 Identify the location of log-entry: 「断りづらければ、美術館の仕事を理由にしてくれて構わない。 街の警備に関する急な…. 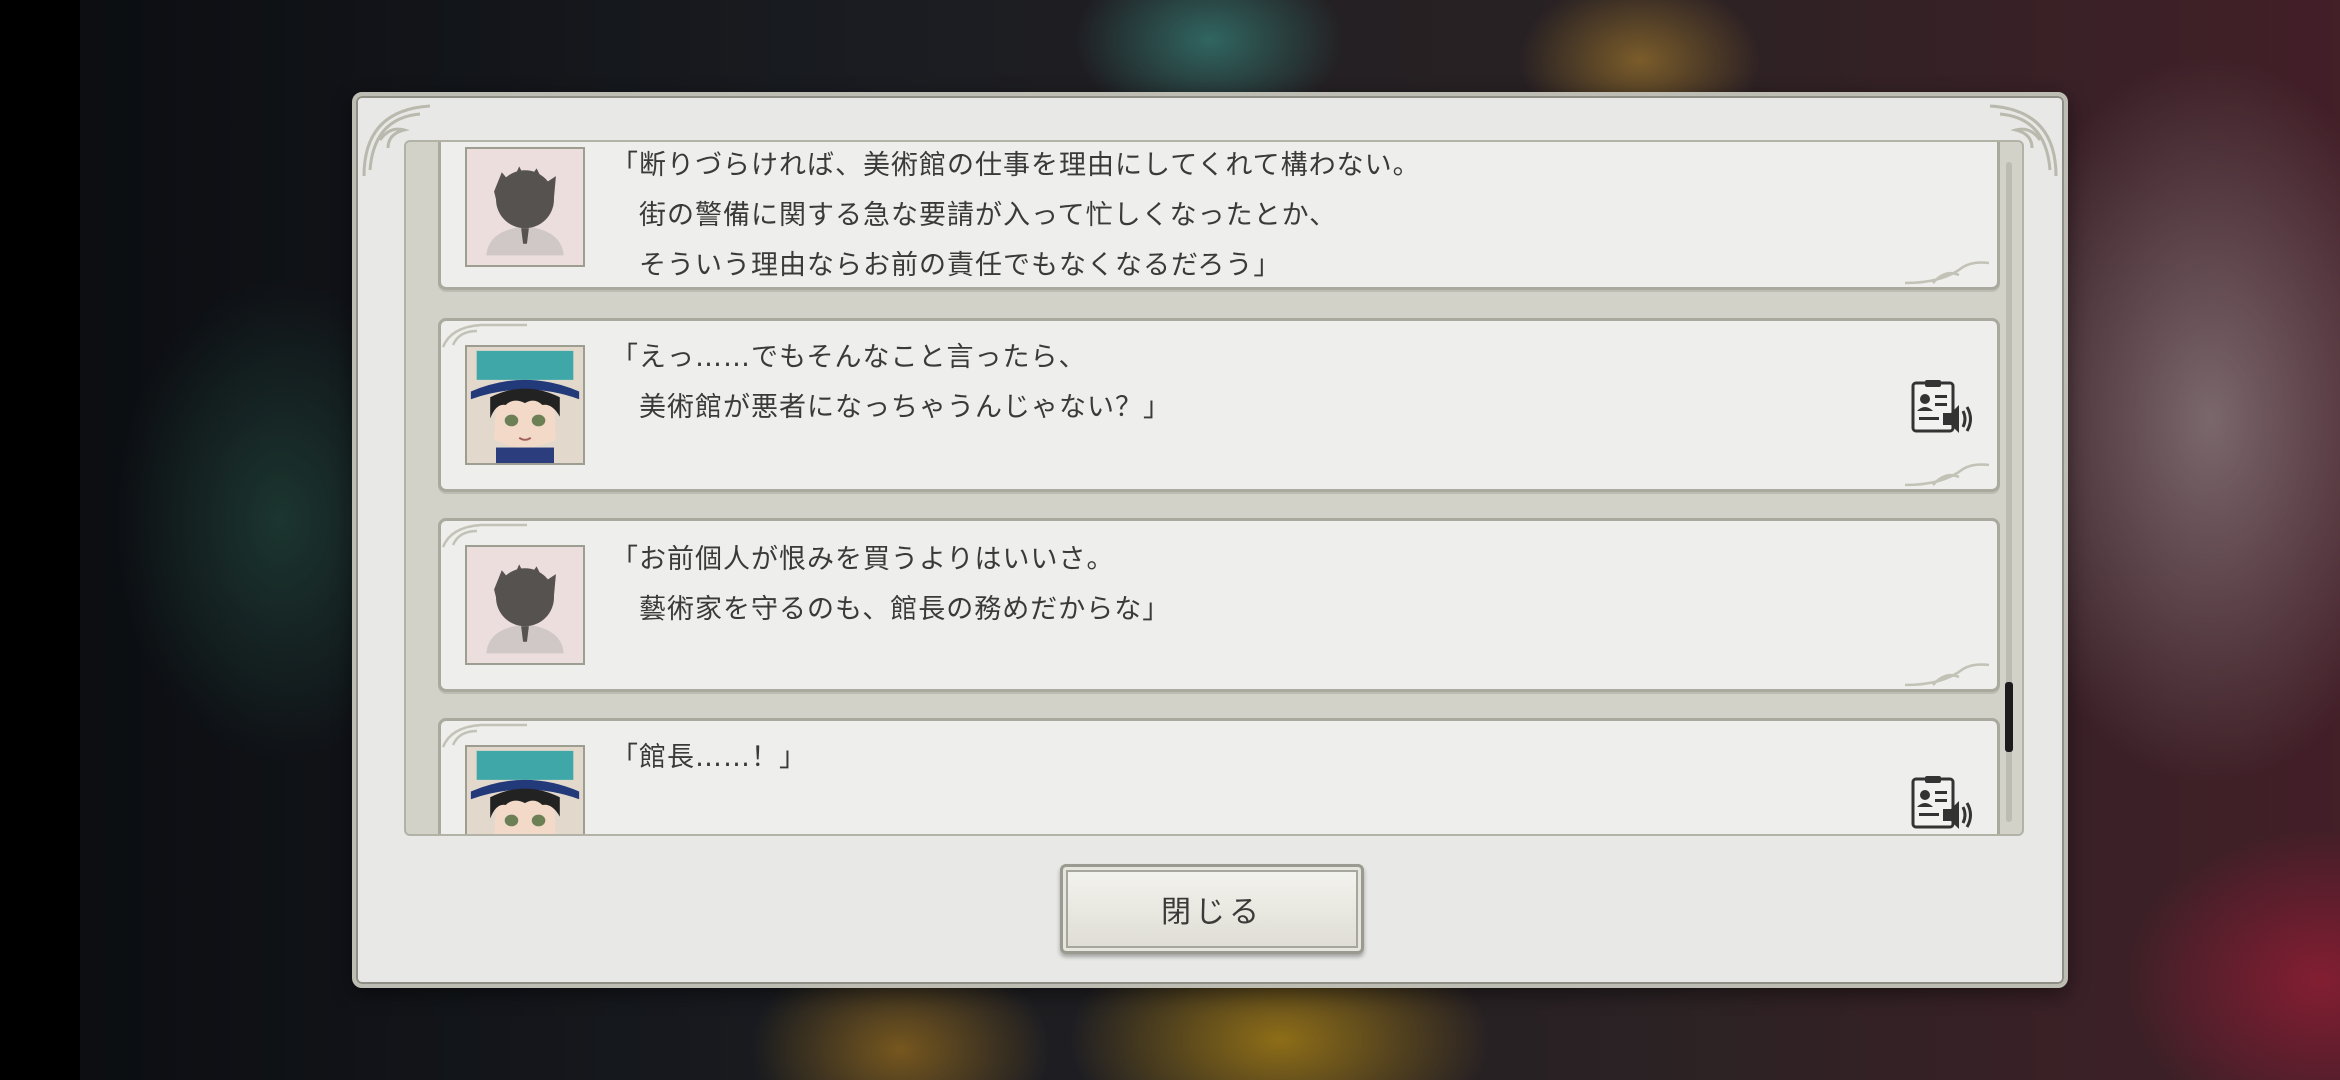
(1219, 216).